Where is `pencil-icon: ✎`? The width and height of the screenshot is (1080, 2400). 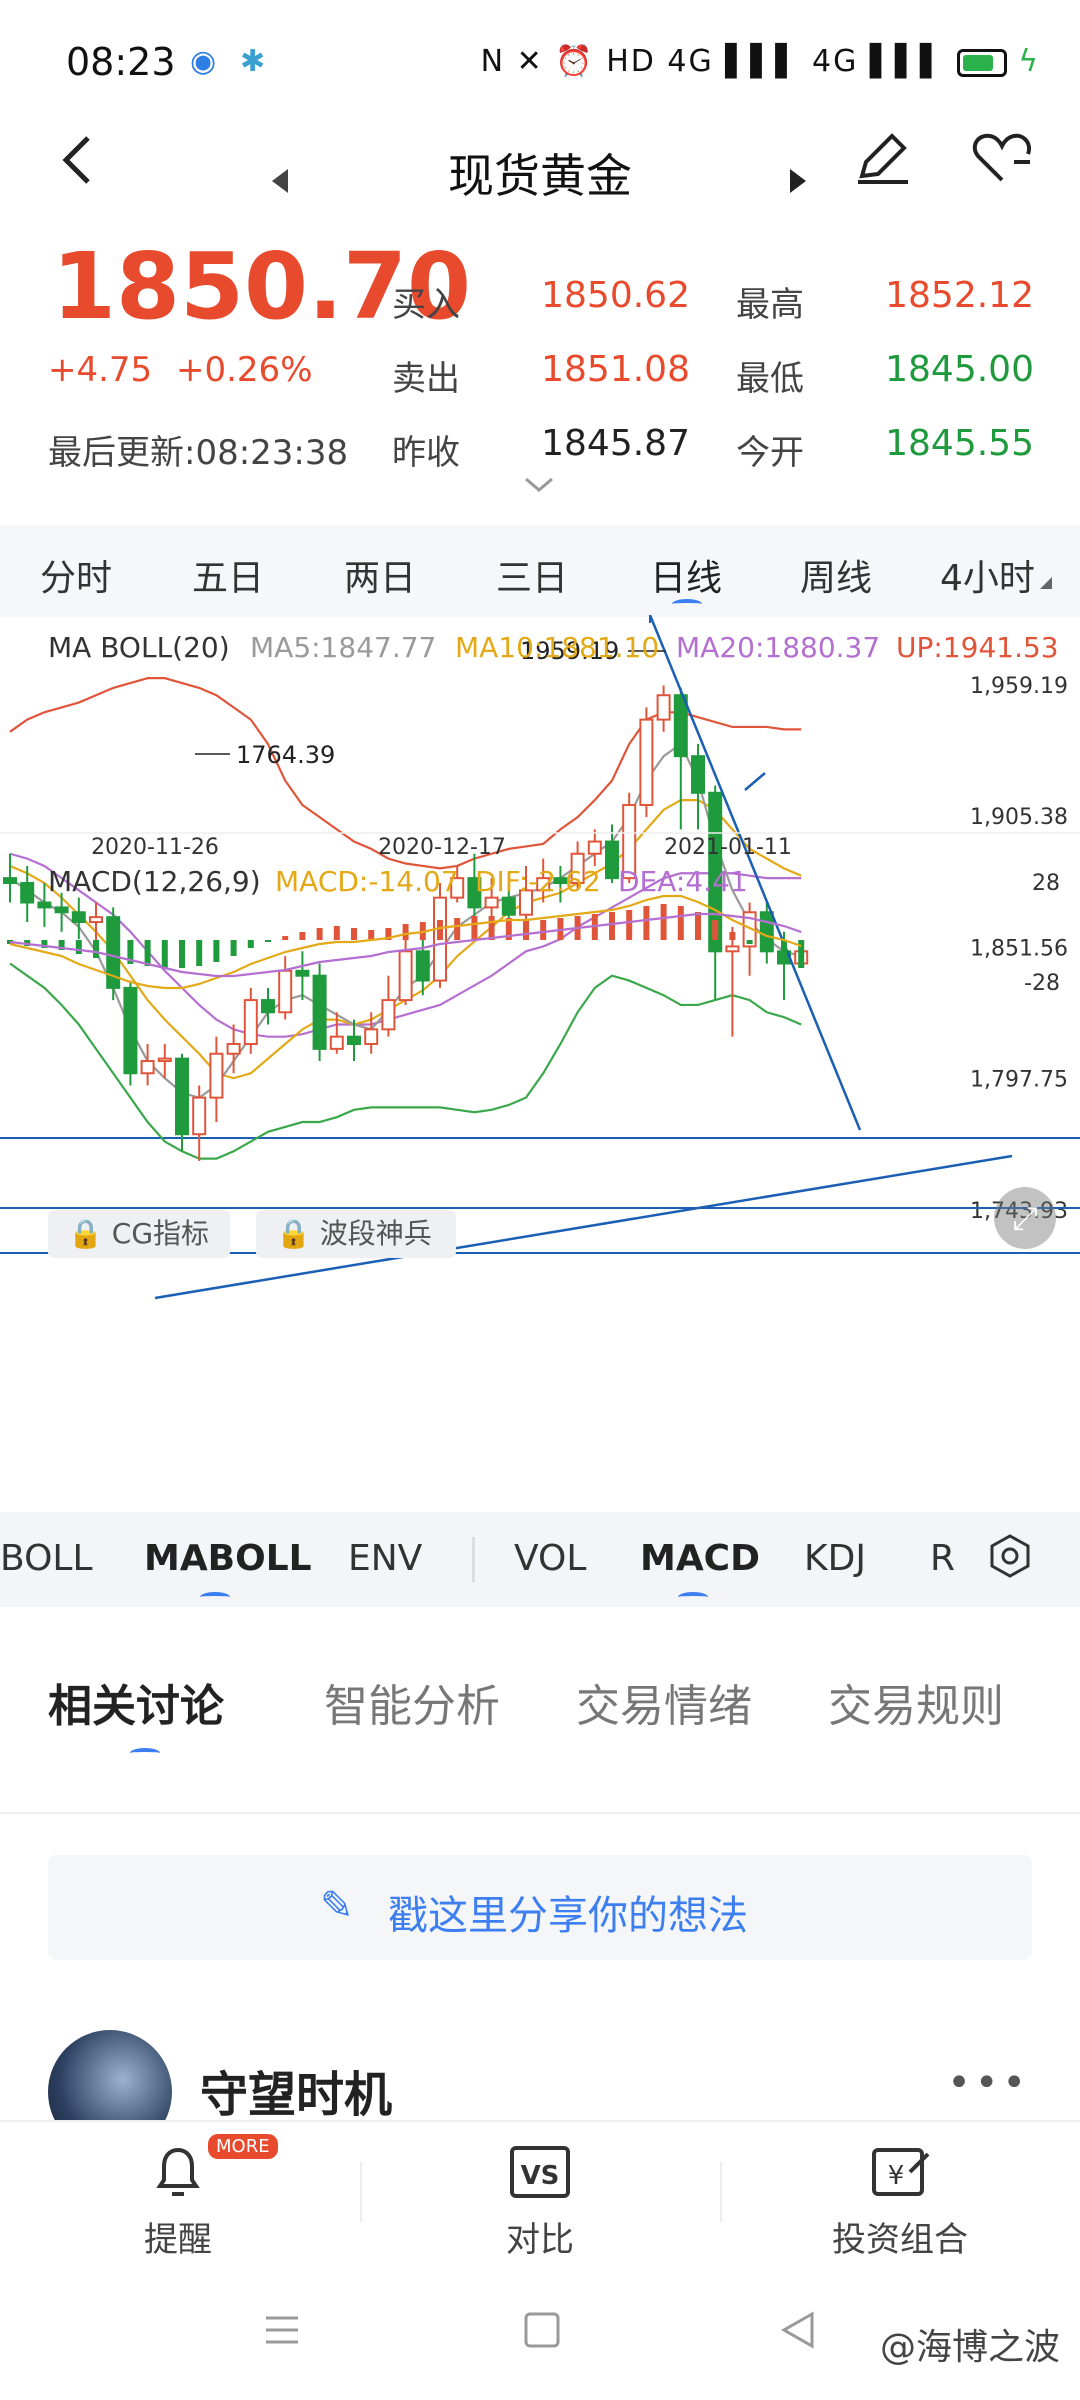
pencil-icon: ✎ is located at coordinates (337, 1906).